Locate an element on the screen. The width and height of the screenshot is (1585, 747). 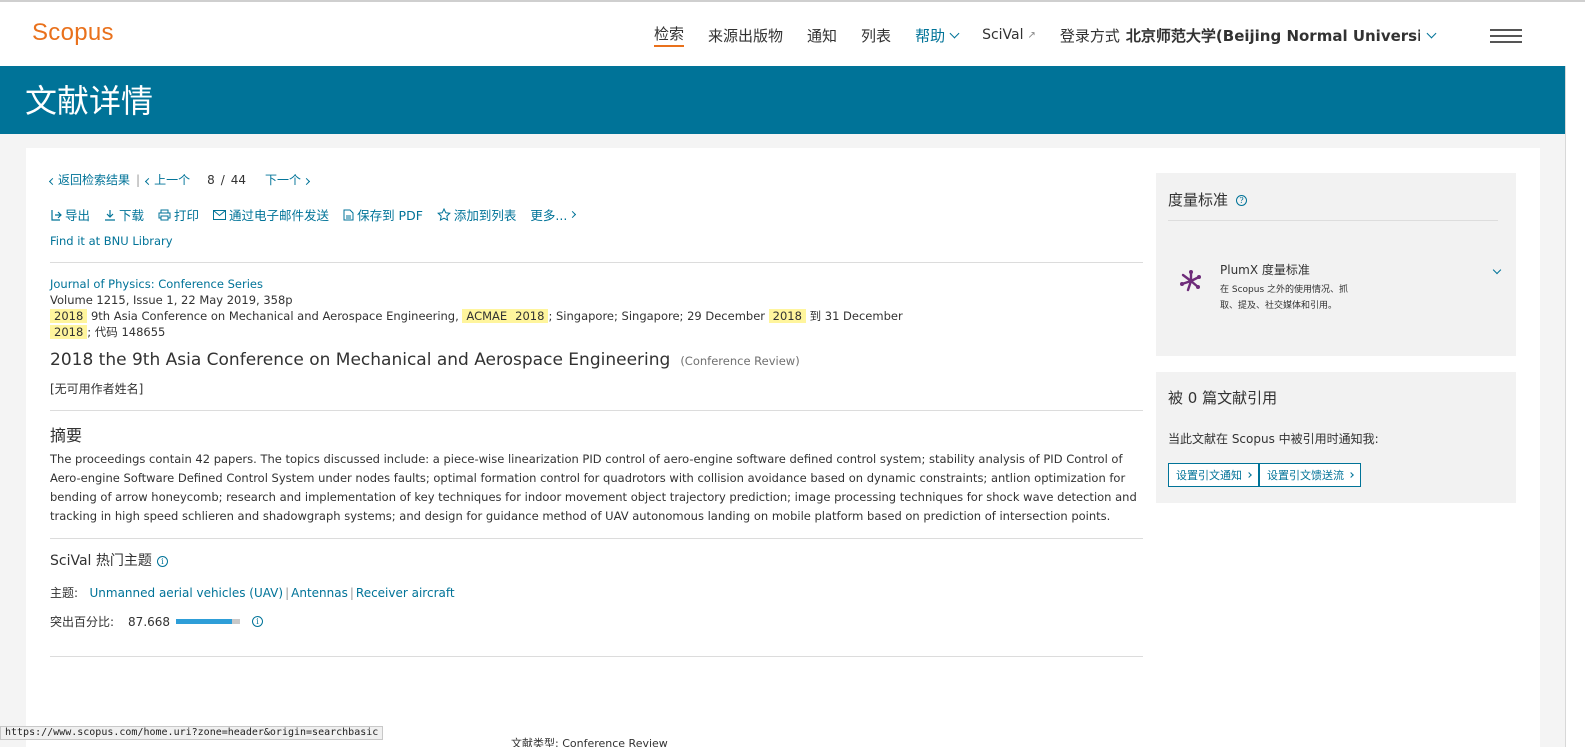
previous-link: 上一个 is located at coordinates (167, 179).